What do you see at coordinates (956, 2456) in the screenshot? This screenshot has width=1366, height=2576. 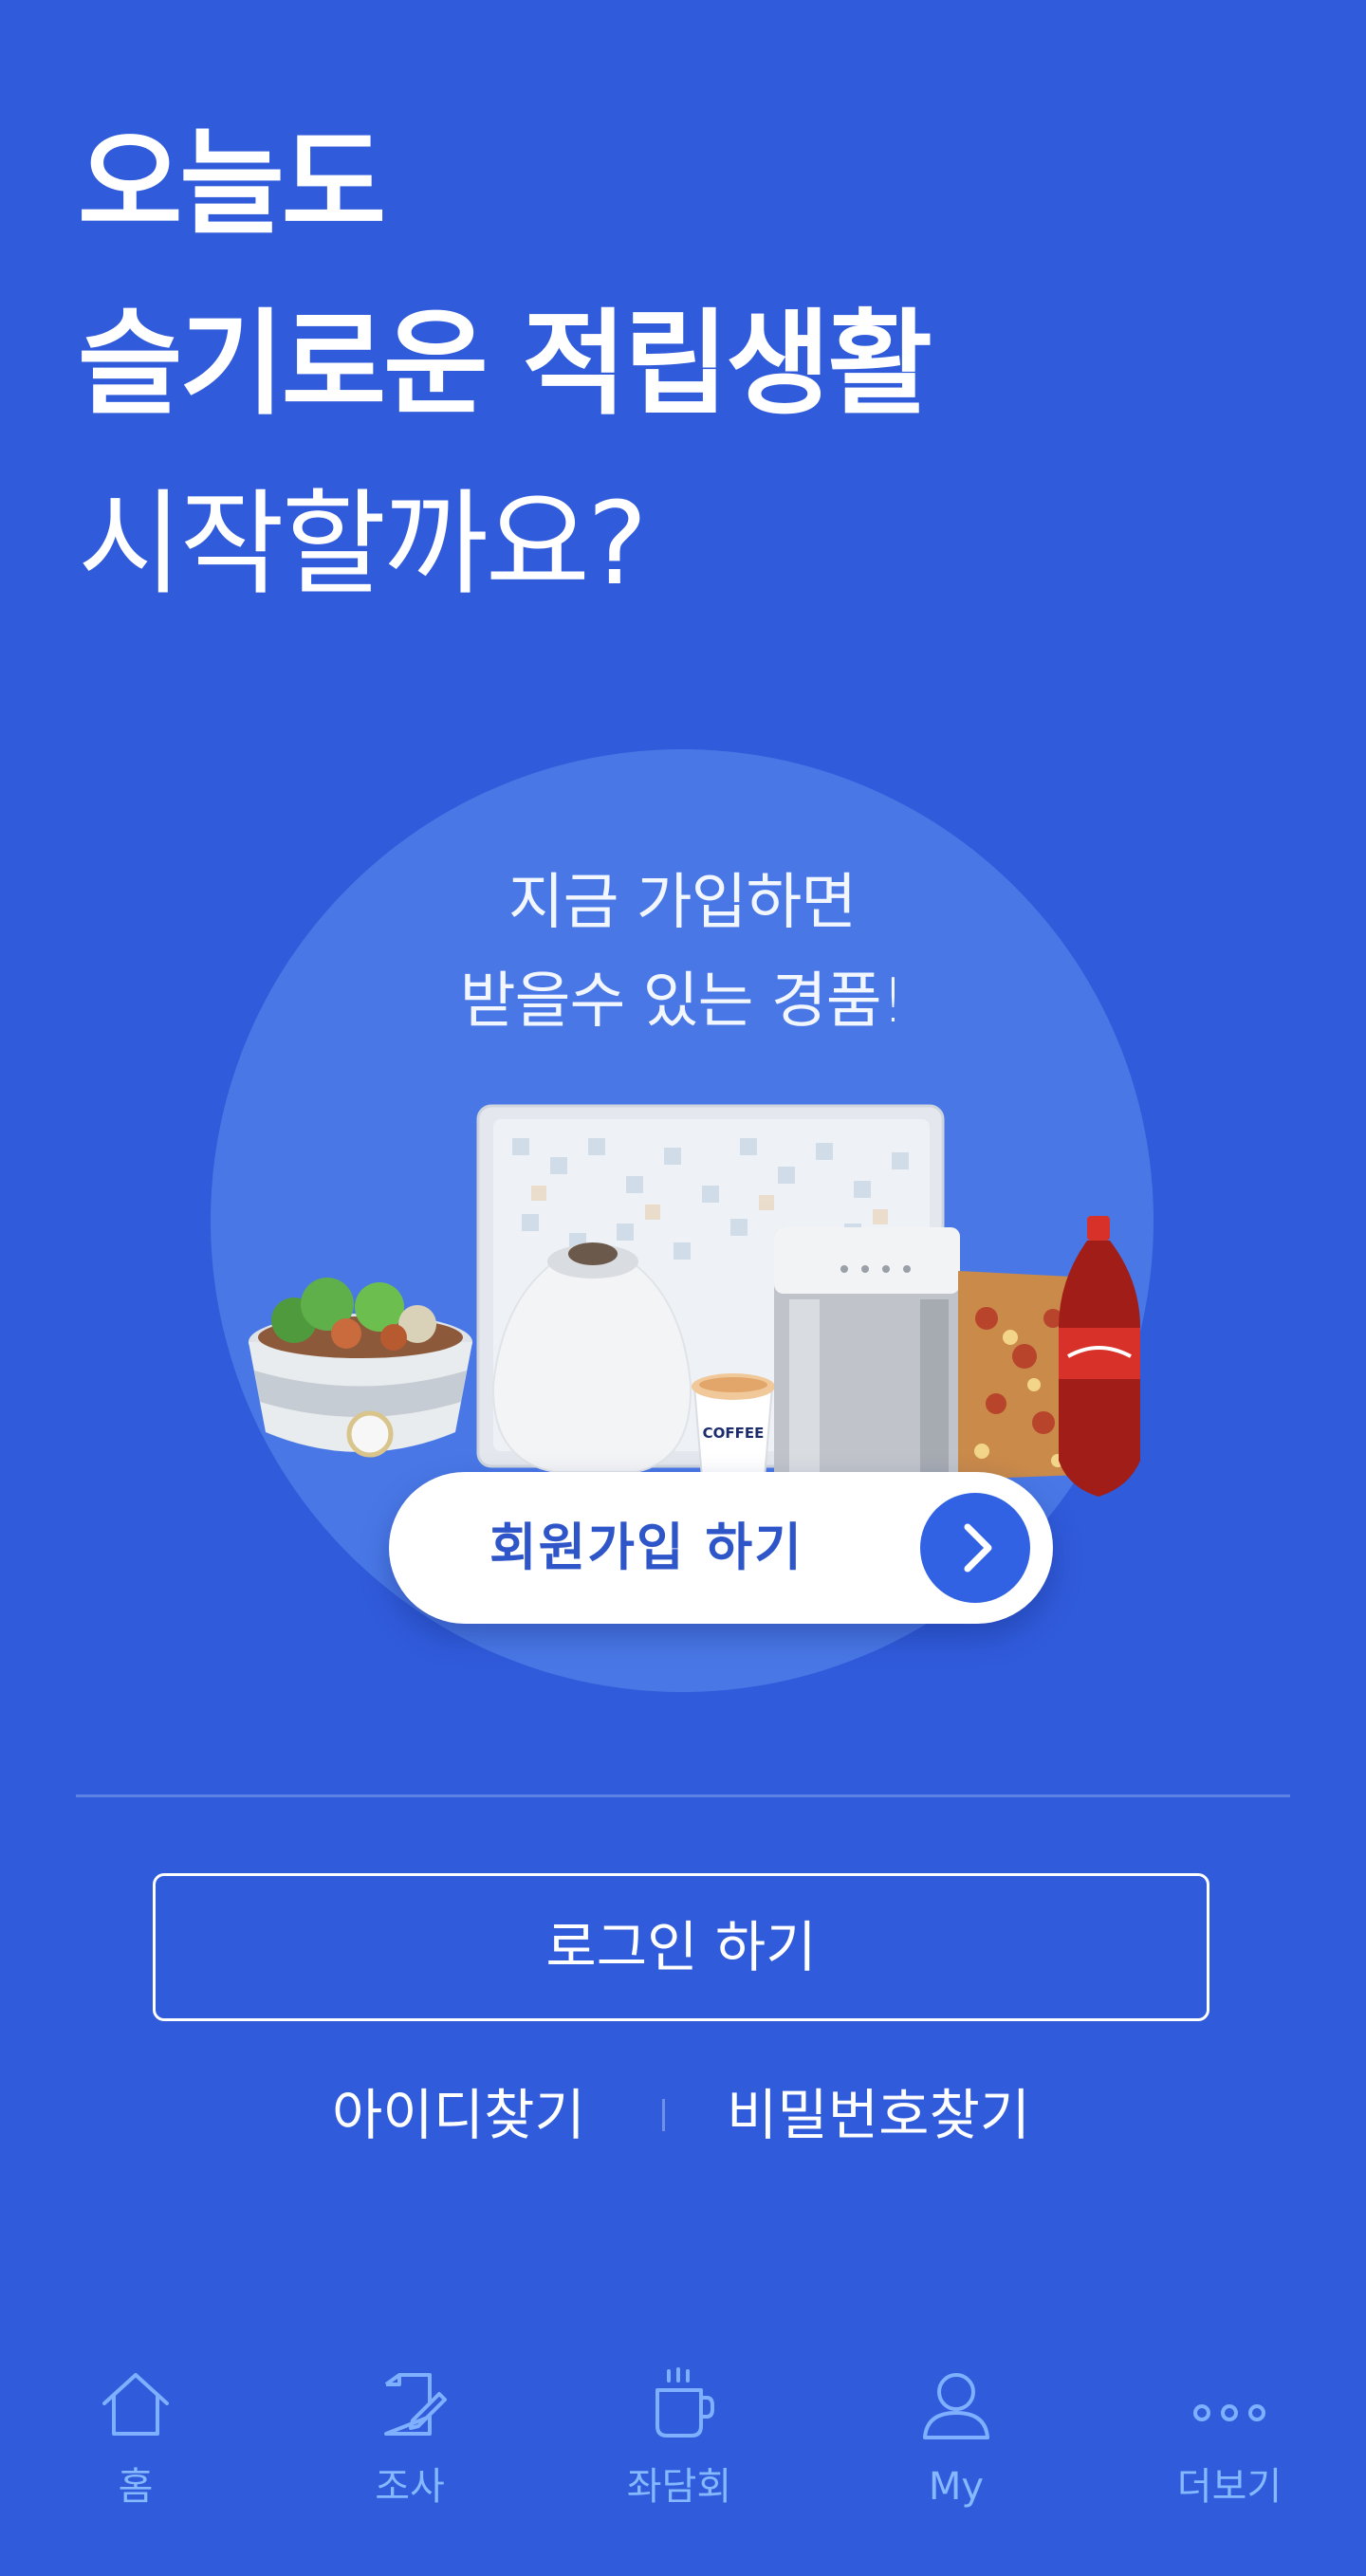 I see `nav-item-my: My` at bounding box center [956, 2456].